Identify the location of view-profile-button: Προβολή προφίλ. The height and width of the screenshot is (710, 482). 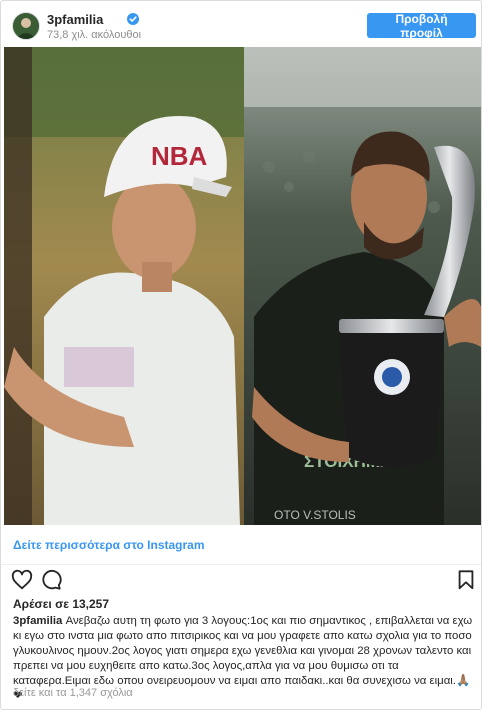
(421, 26).